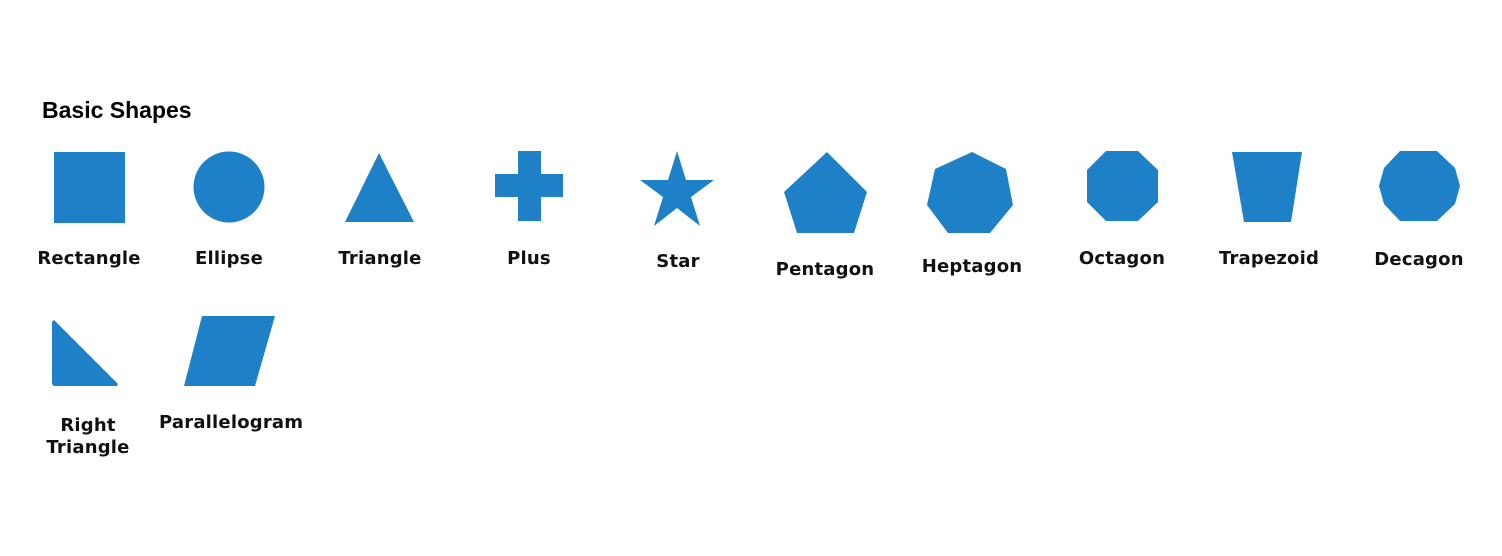  What do you see at coordinates (89, 187) in the screenshot?
I see `rectangle-shape` at bounding box center [89, 187].